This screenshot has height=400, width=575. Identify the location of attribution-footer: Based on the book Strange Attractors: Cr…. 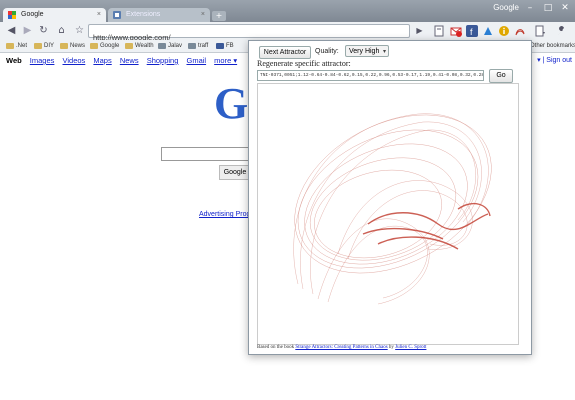
(342, 347).